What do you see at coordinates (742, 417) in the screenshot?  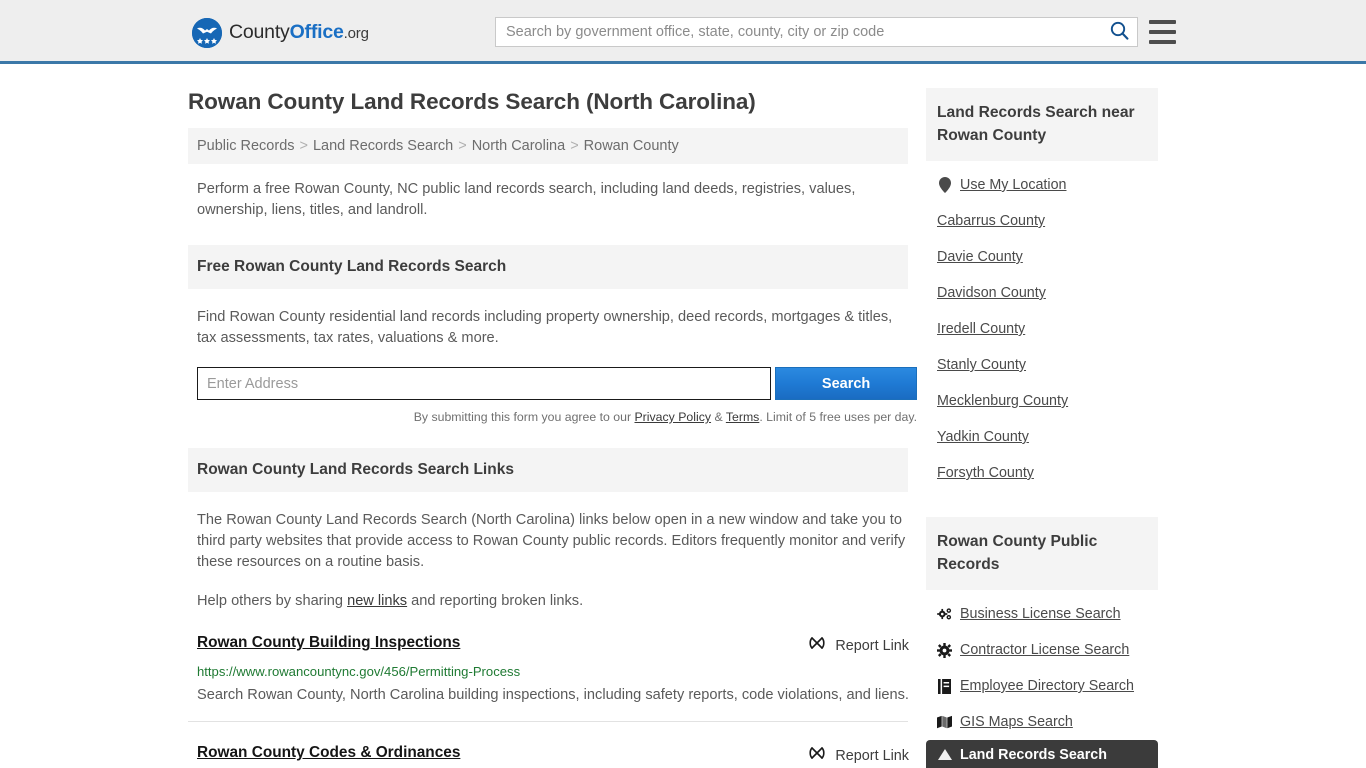 I see `terms-link: Terms` at bounding box center [742, 417].